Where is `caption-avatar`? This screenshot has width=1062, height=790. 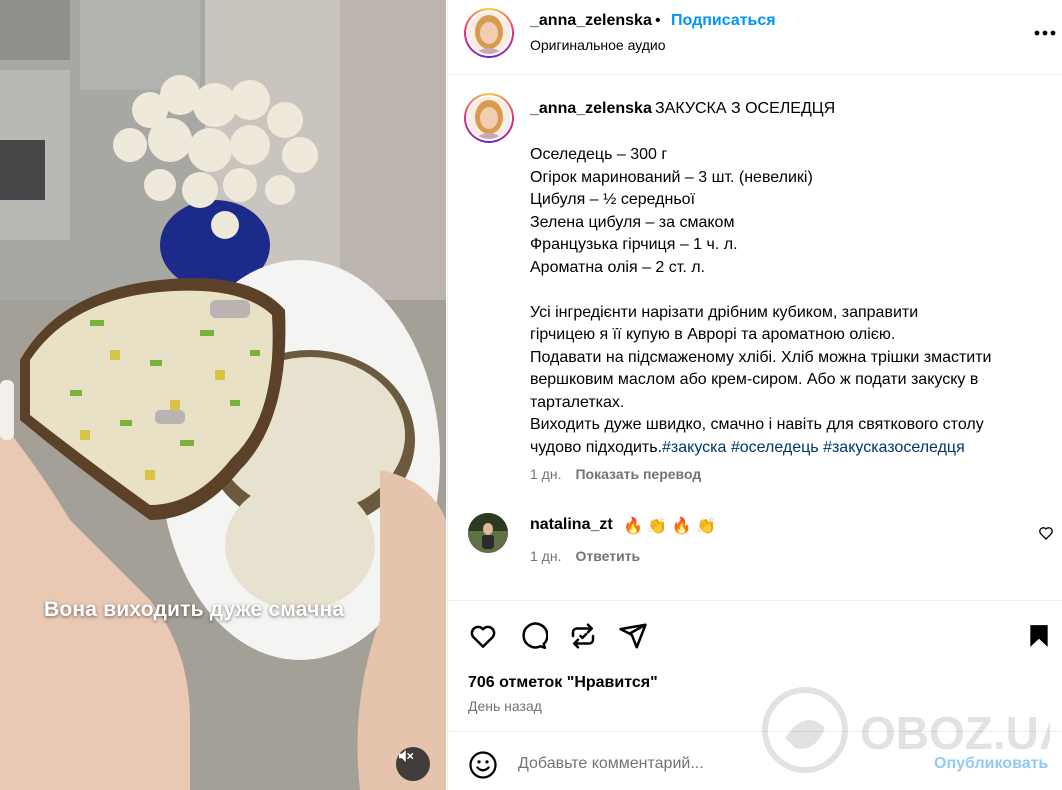 caption-avatar is located at coordinates (489, 118).